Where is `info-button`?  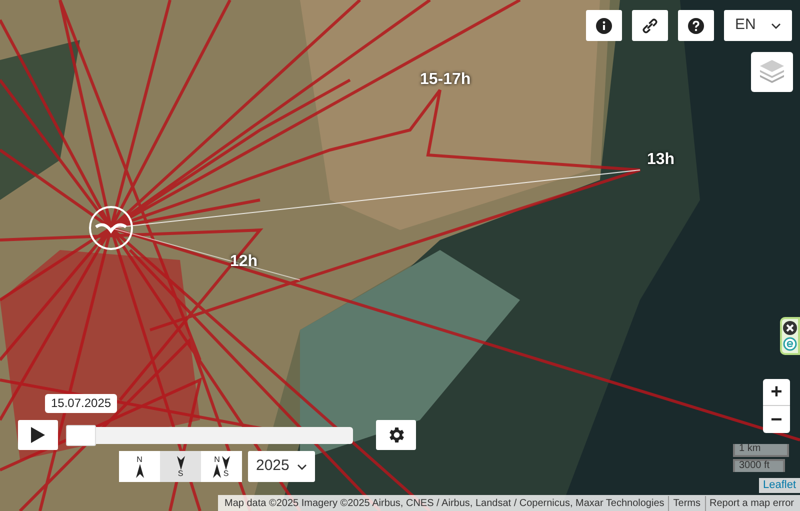 info-button is located at coordinates (604, 25).